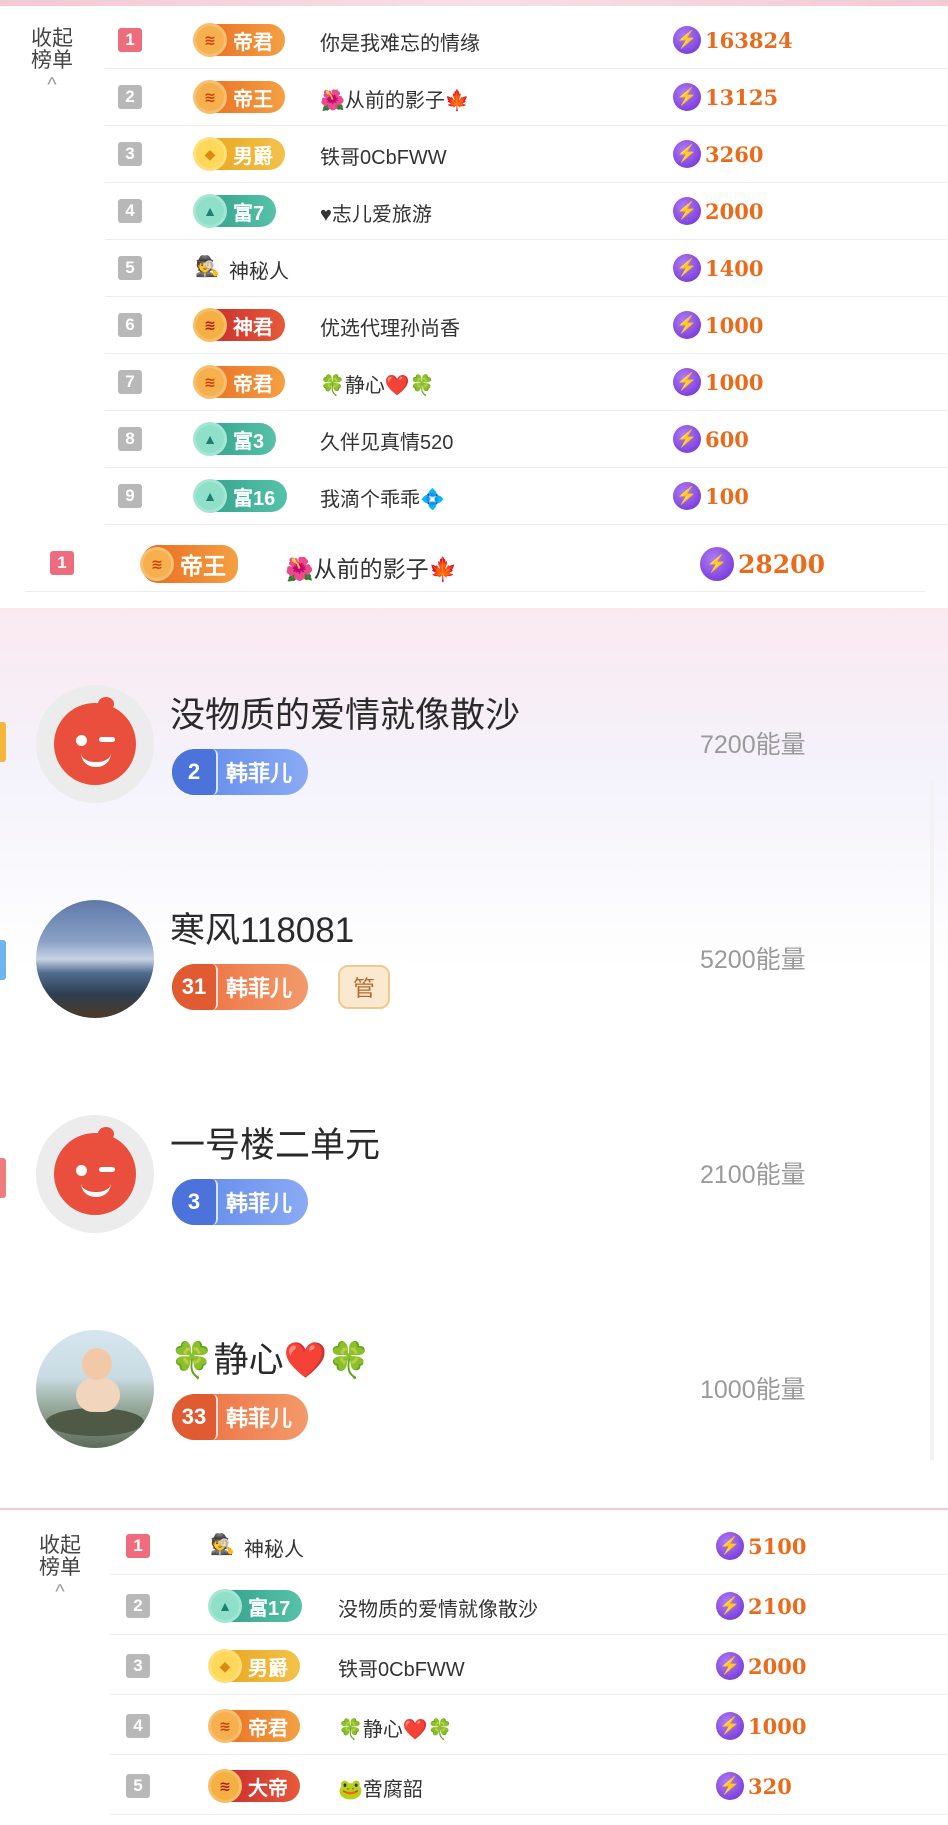 The image size is (948, 1825). I want to click on contribution-score: ⚡ 163824, so click(733, 40).